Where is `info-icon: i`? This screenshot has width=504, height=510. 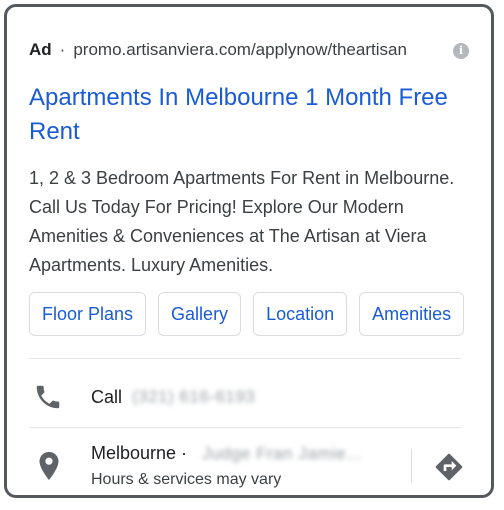
info-icon: i is located at coordinates (461, 51).